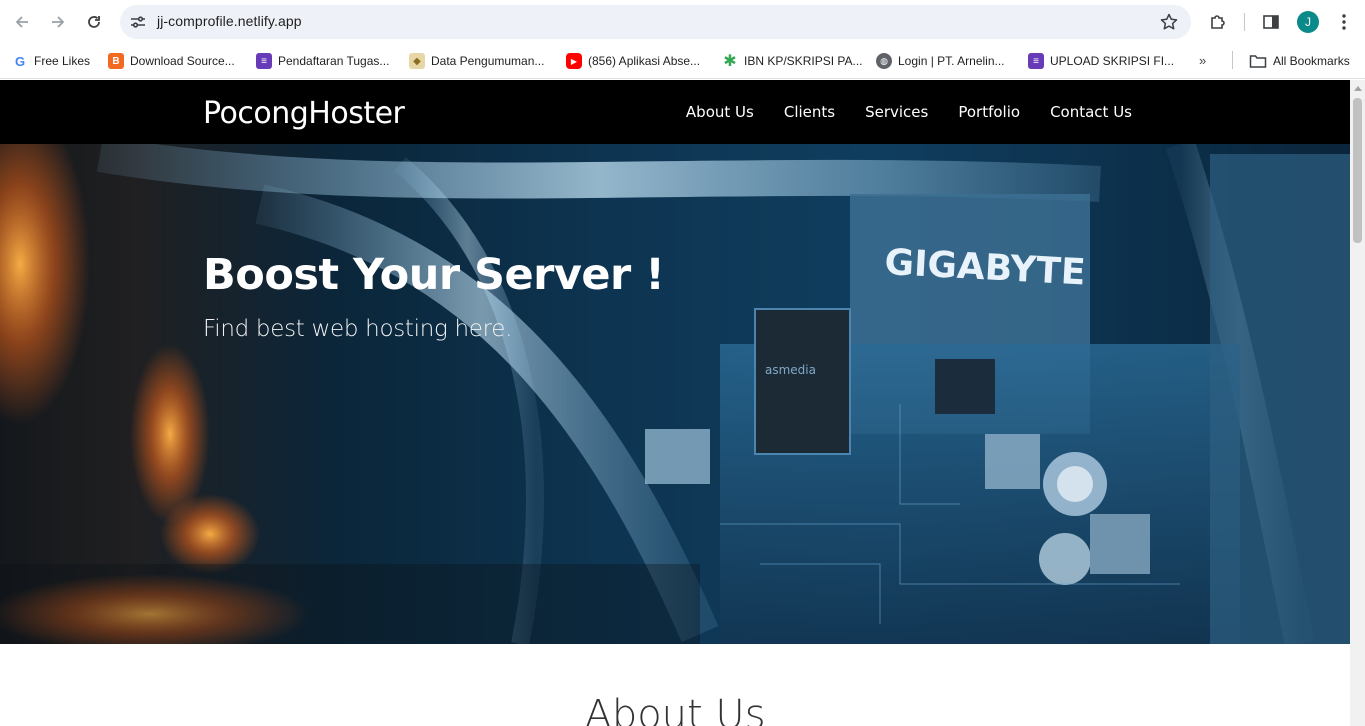  I want to click on side-panel-icon, so click(1271, 22).